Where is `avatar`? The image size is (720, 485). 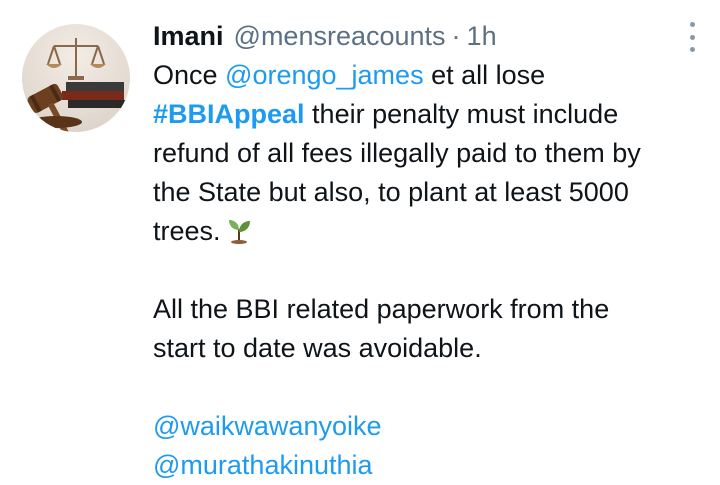
avatar is located at coordinates (76, 78).